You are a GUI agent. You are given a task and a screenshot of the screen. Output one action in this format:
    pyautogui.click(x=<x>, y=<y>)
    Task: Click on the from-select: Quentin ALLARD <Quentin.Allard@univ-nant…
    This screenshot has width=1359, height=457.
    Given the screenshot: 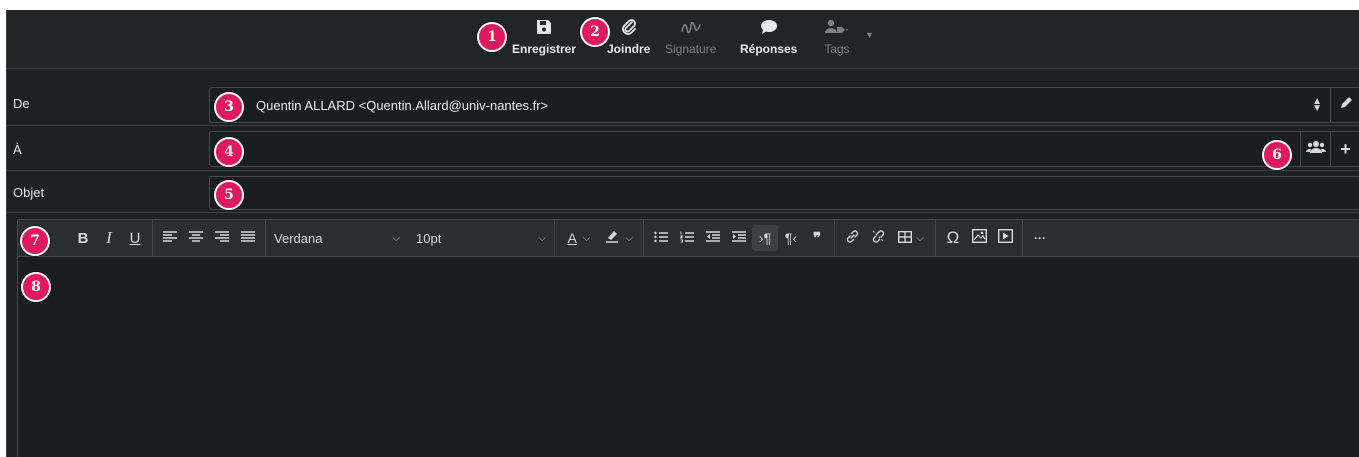 What is the action you would take?
    pyautogui.click(x=784, y=105)
    